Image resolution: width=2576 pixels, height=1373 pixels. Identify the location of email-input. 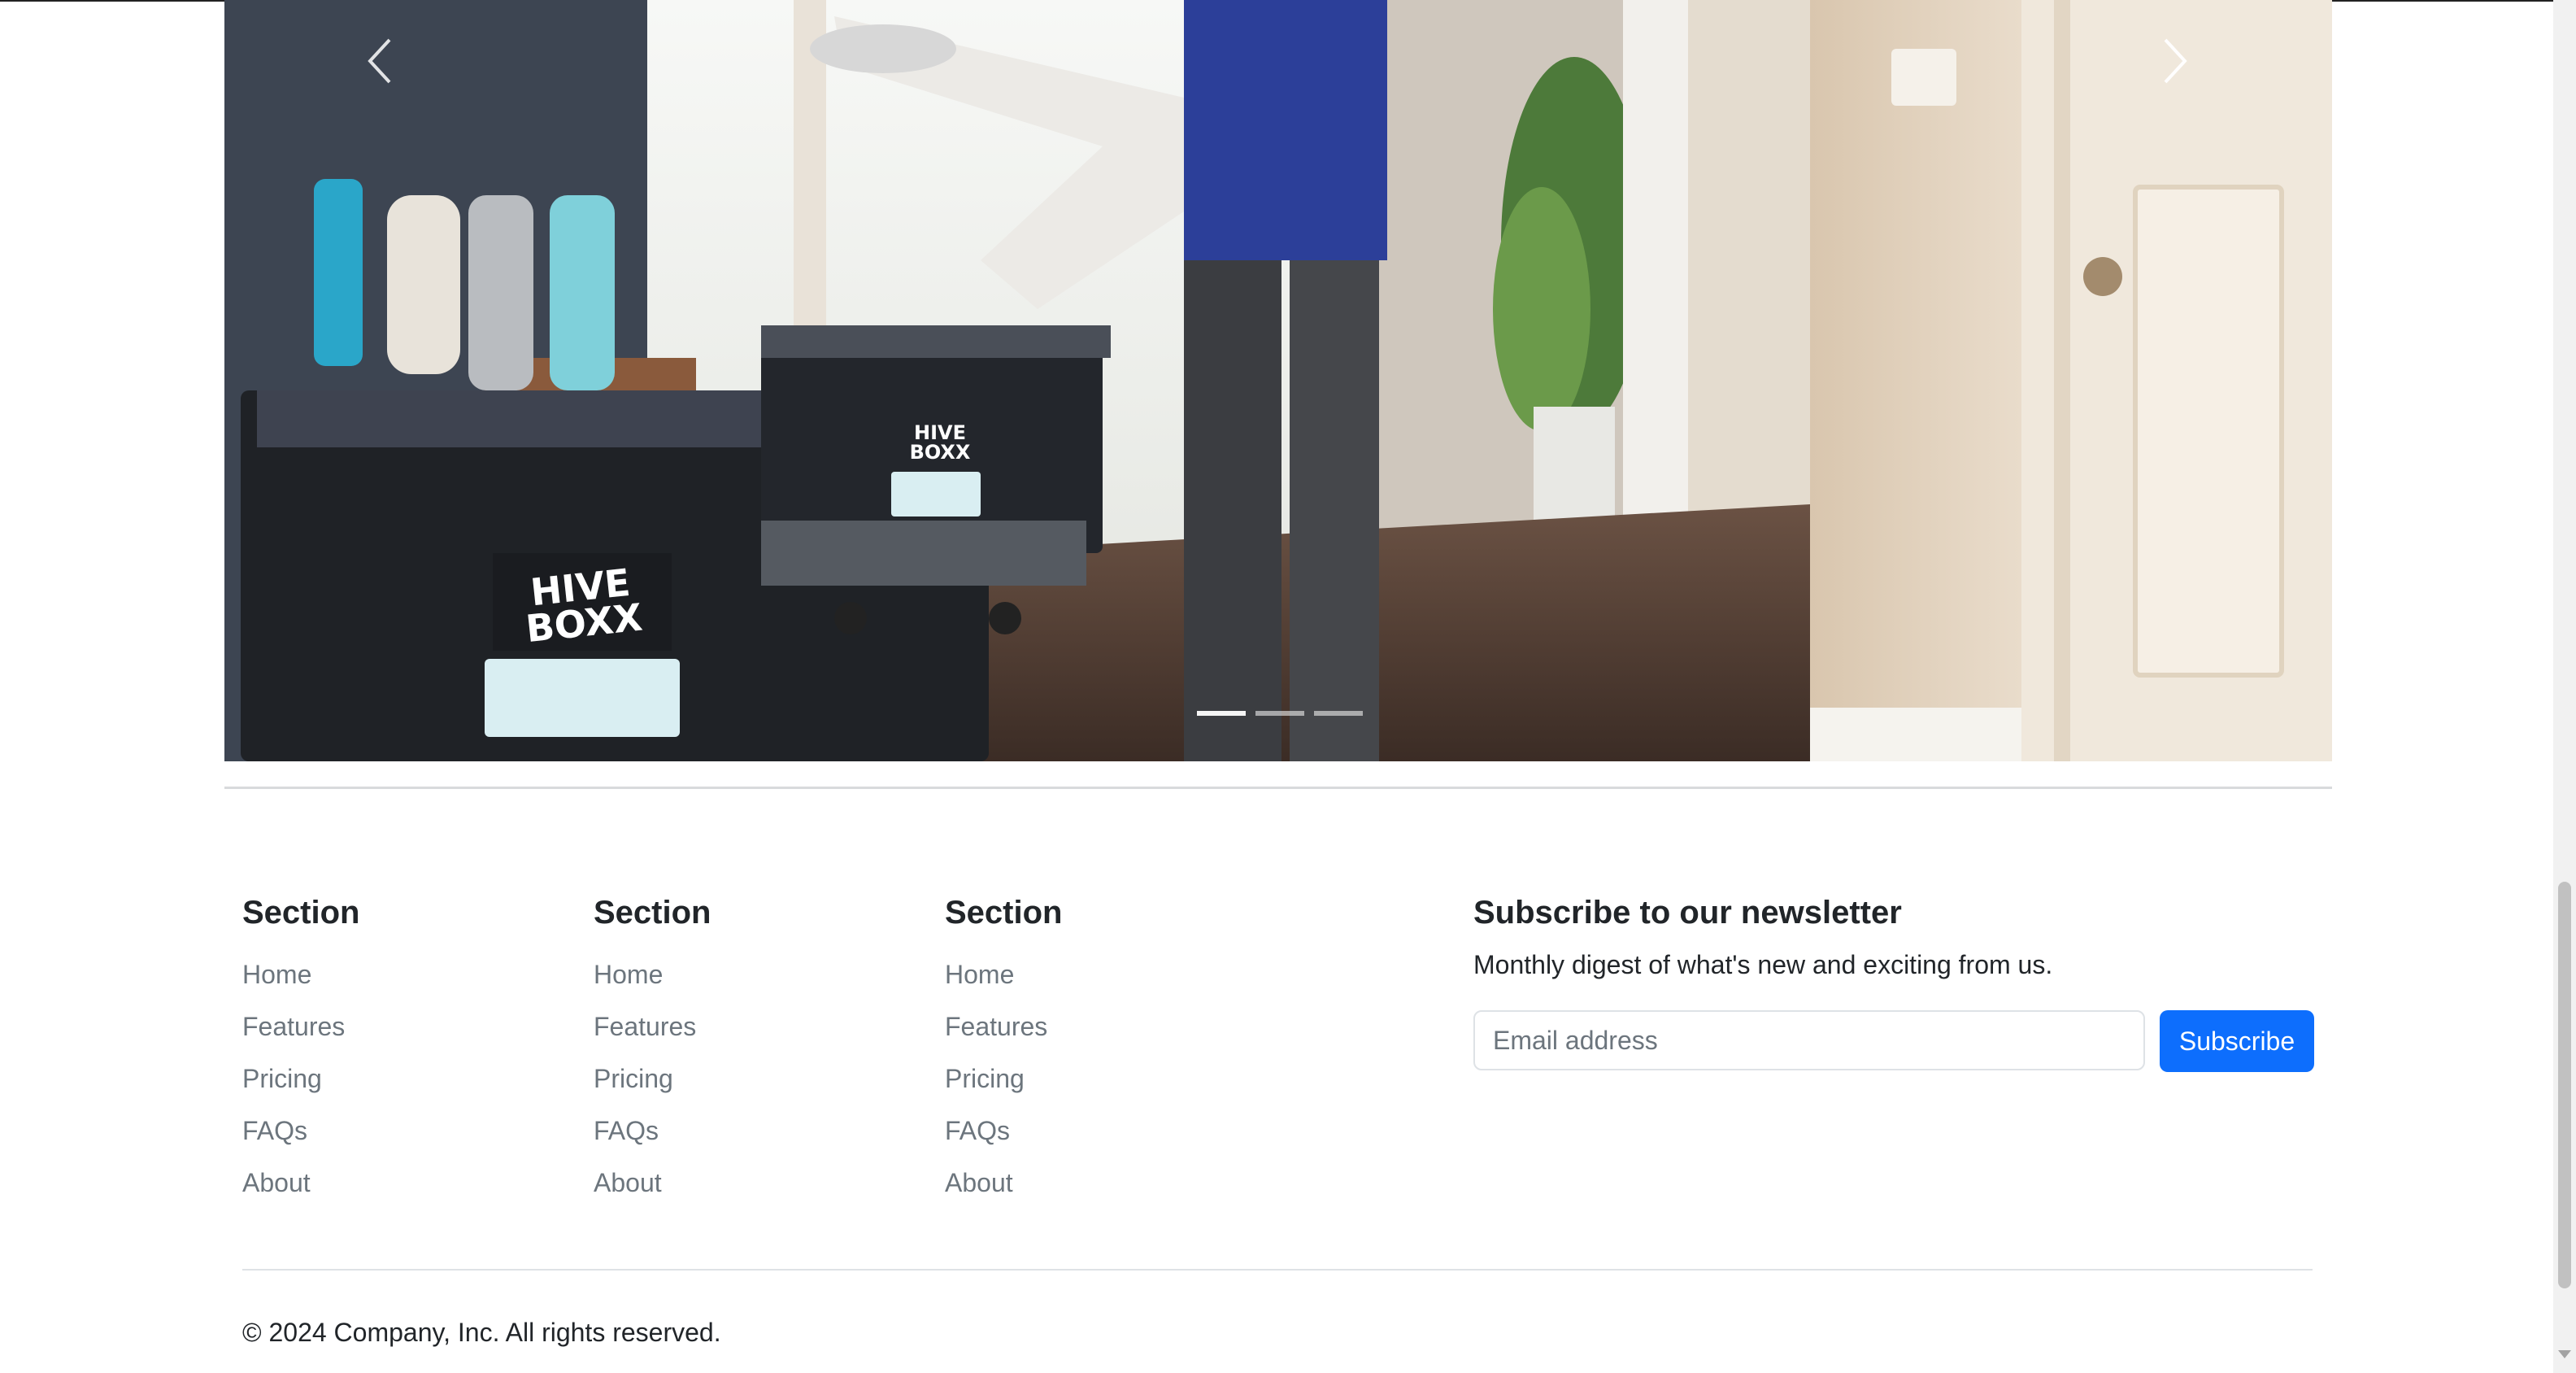
(1809, 1040).